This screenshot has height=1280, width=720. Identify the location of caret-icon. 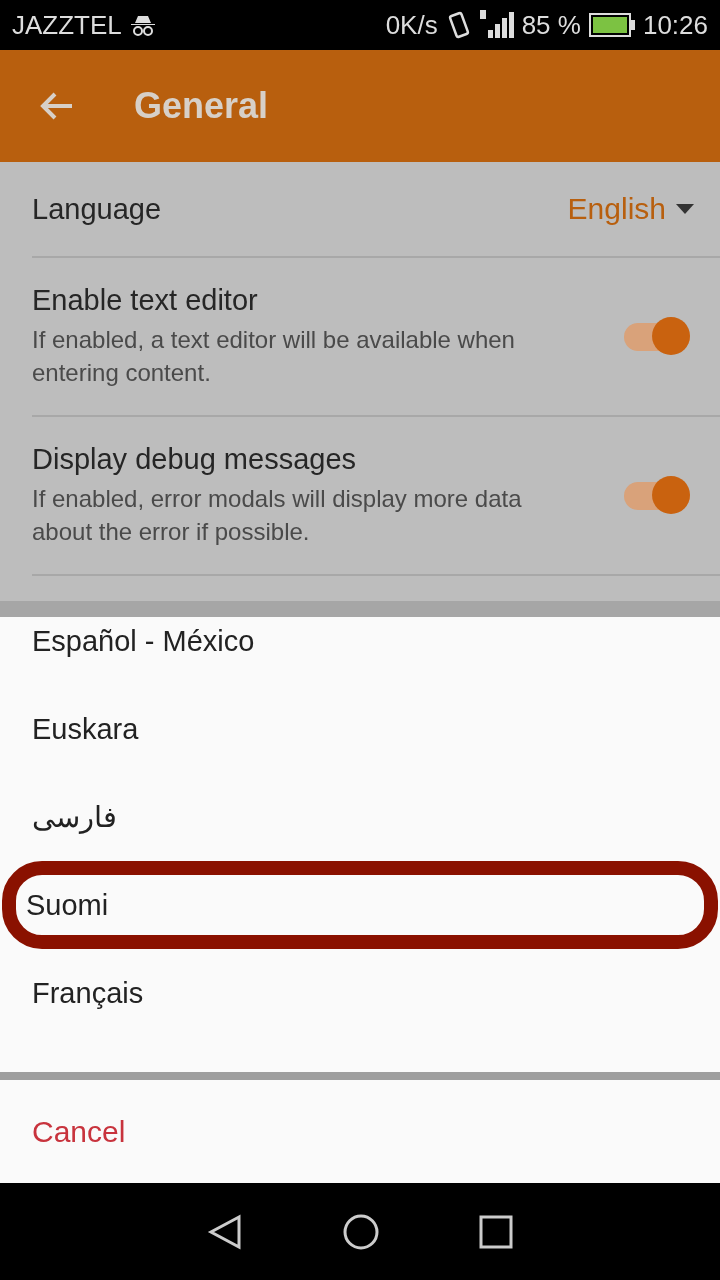
(685, 209).